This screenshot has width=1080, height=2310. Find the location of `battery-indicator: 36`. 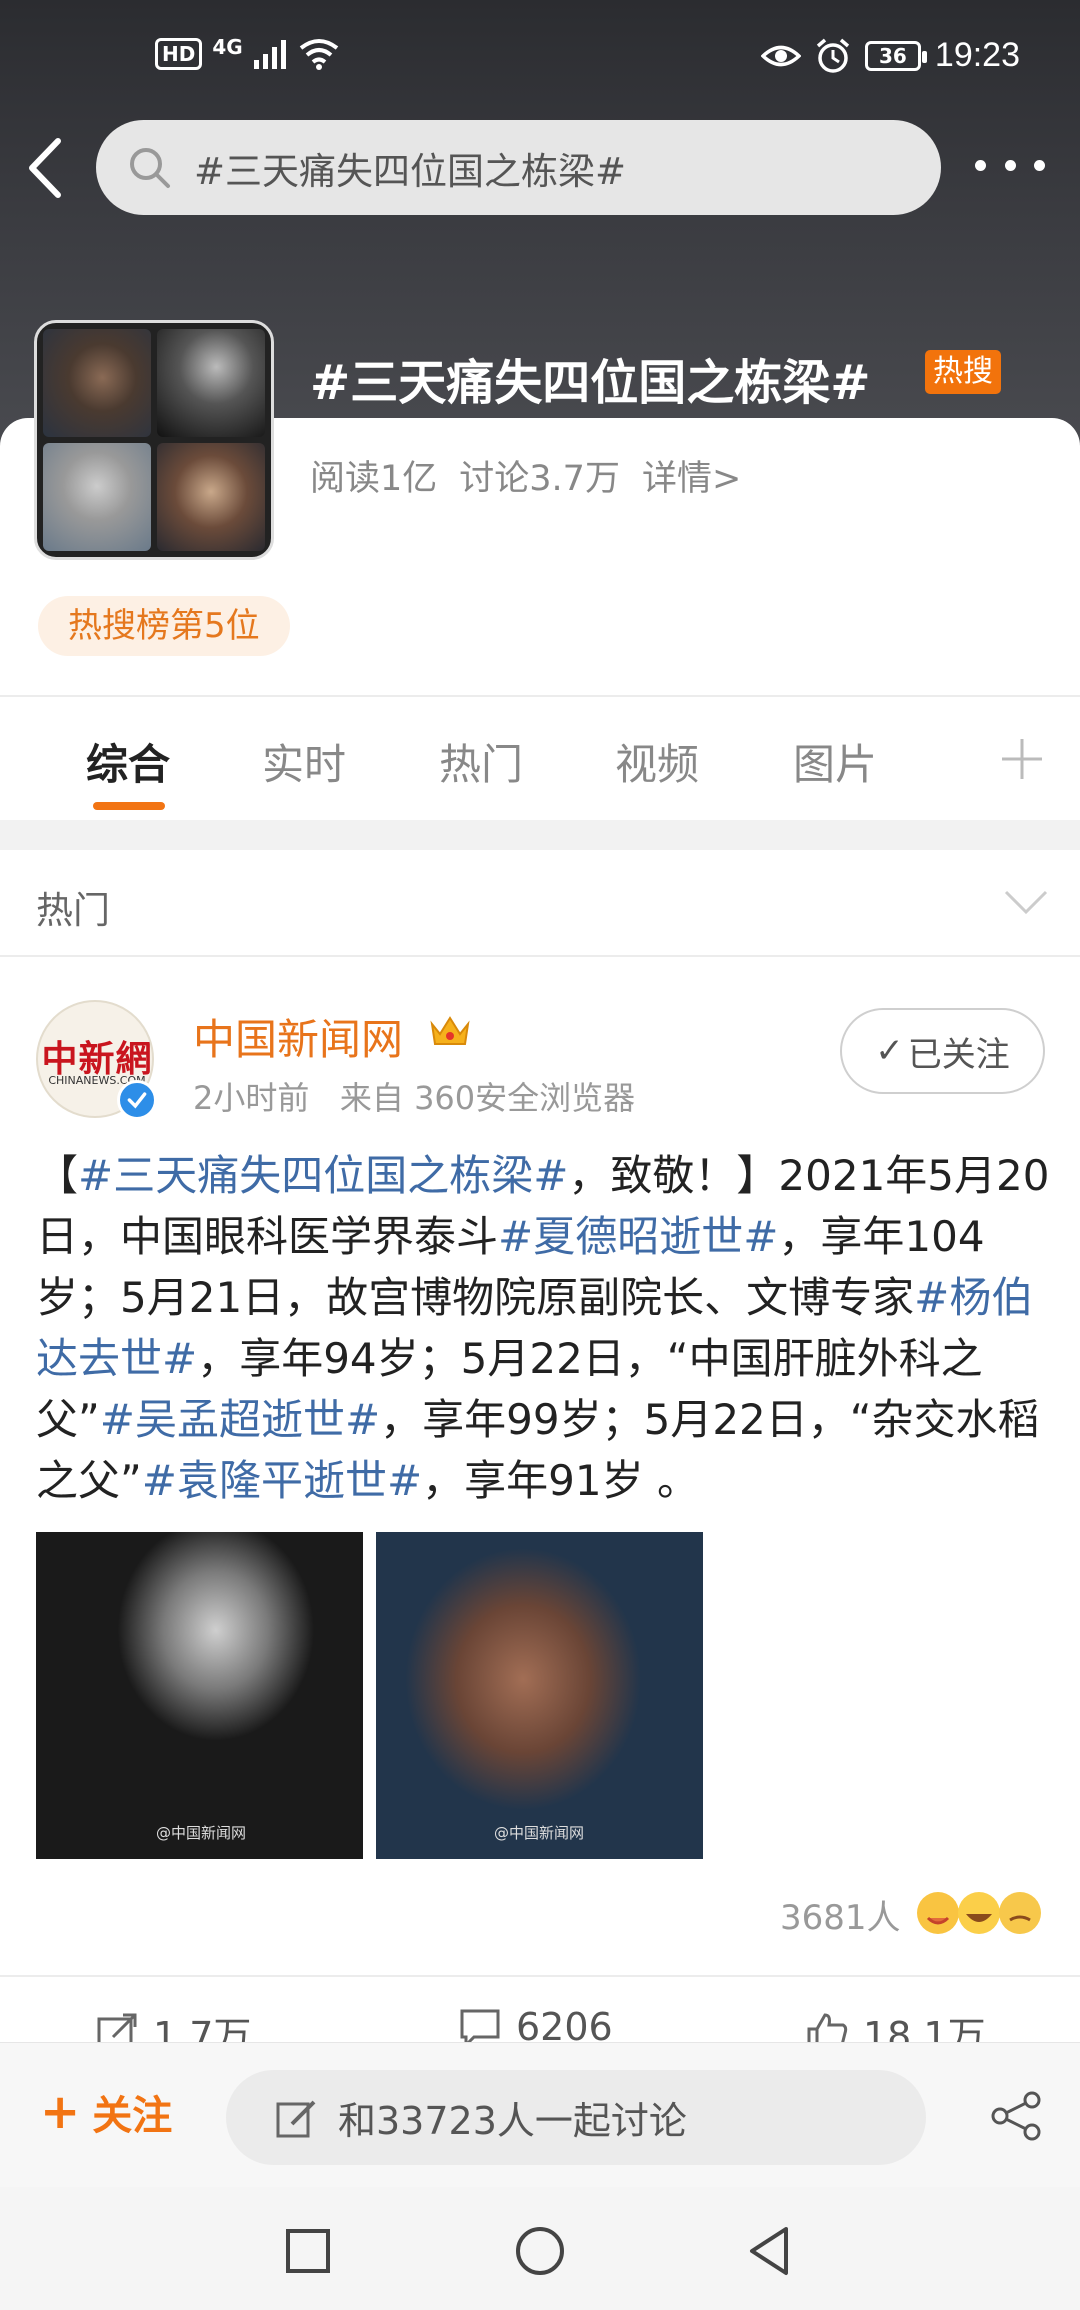

battery-indicator: 36 is located at coordinates (895, 55).